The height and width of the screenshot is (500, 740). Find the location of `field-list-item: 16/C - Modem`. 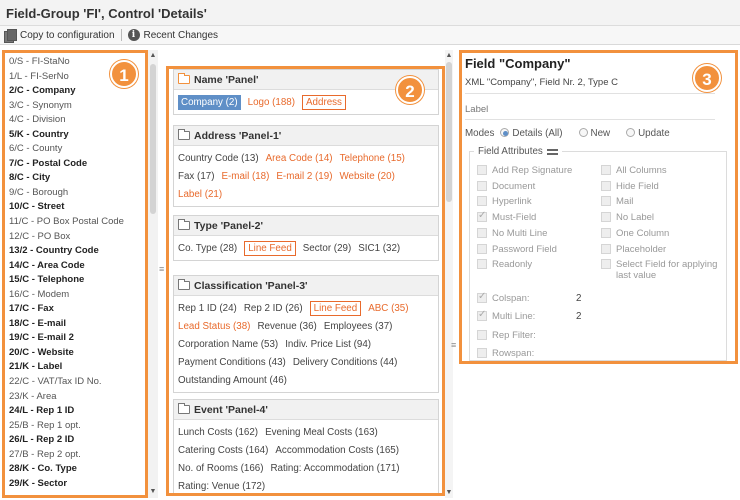

field-list-item: 16/C - Modem is located at coordinates (77, 295).